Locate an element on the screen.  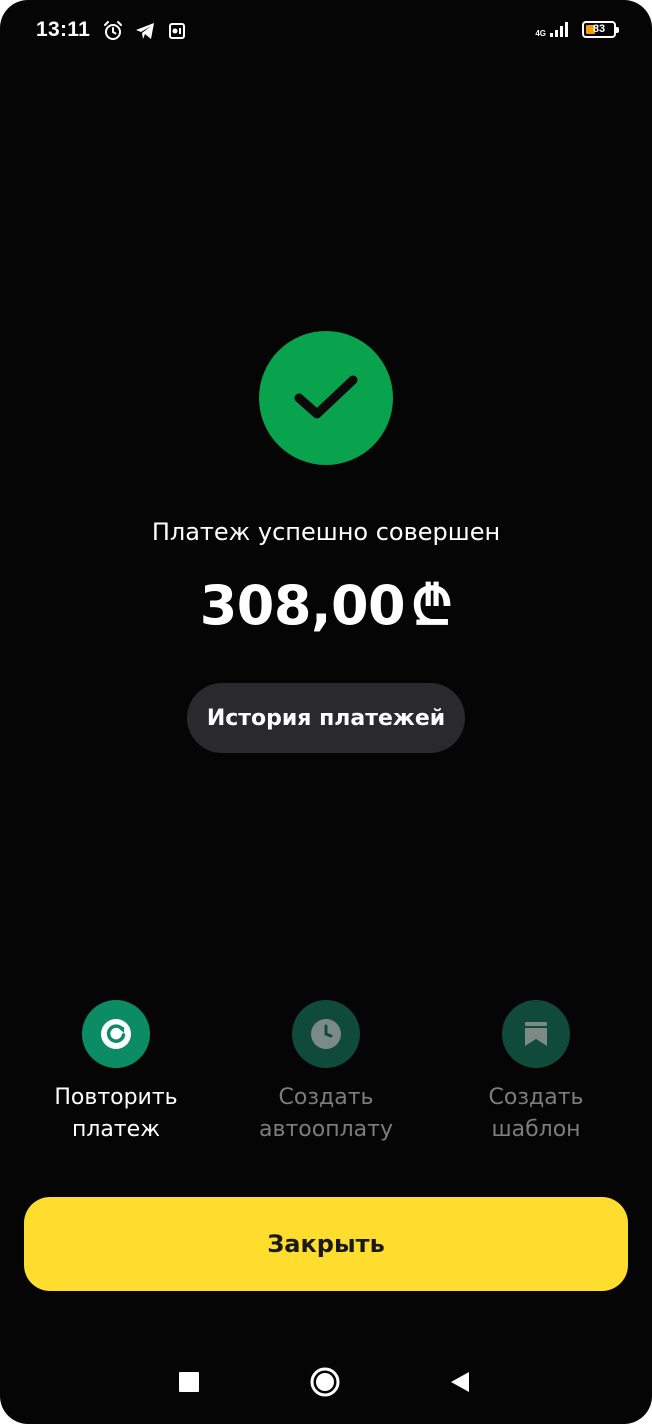
alarm-icon is located at coordinates (113, 31).